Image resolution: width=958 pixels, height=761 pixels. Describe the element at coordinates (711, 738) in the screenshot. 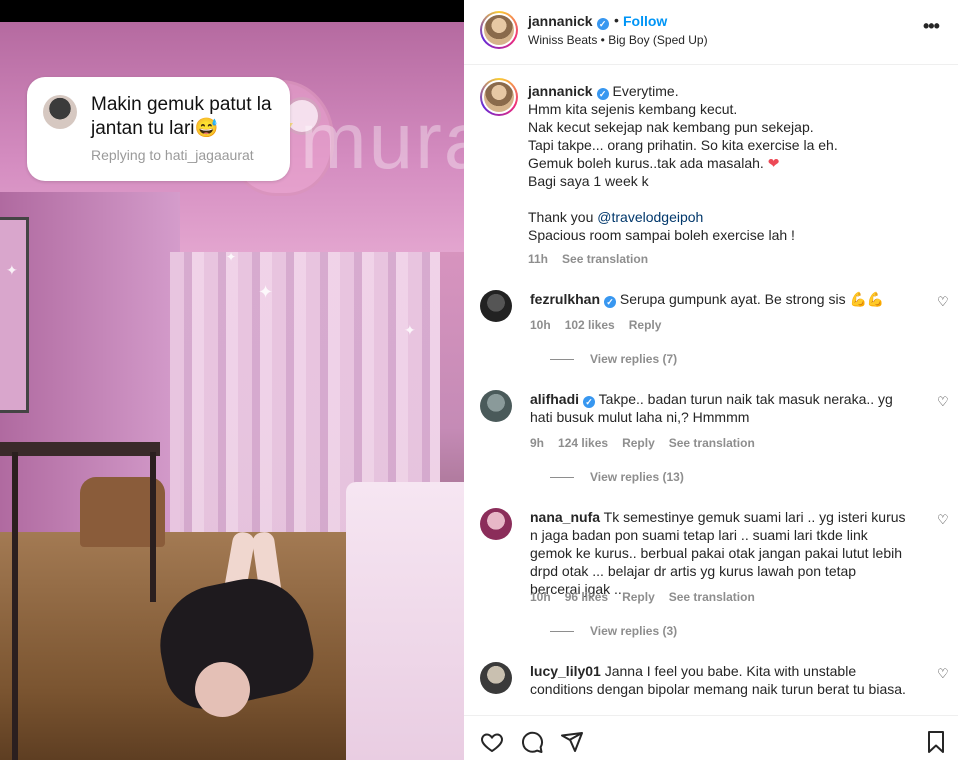

I see `post-actions-bar` at that location.